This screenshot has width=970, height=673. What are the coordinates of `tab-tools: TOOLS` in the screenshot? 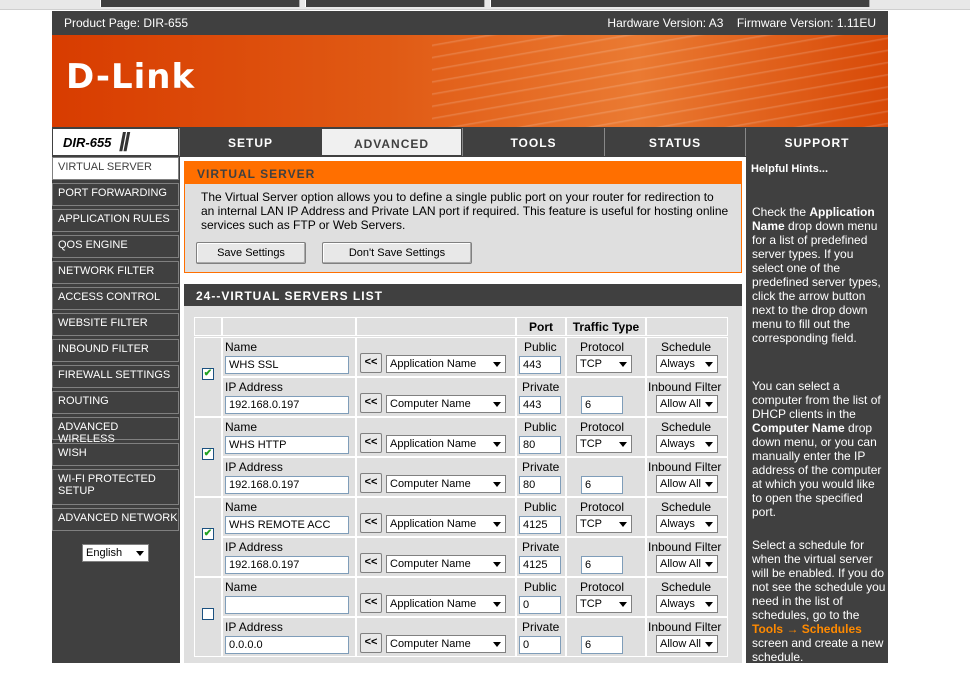 It's located at (533, 142).